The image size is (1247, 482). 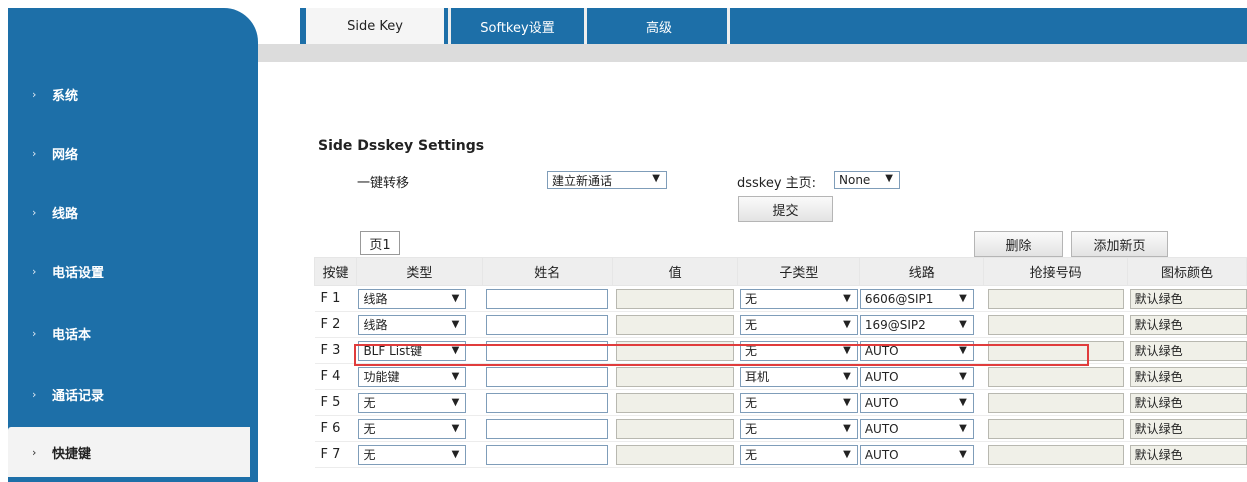 I want to click on table-row: F 5 无 ▼ 无 ▼ AUTO ▼ 默认绿色, so click(x=780, y=402).